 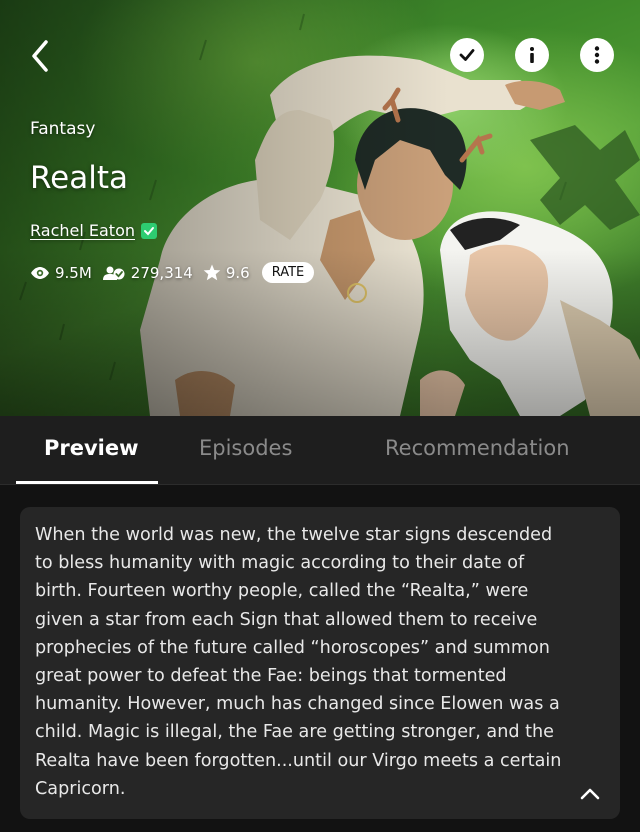 What do you see at coordinates (82, 230) in the screenshot?
I see `author-link: Rachel Eaton` at bounding box center [82, 230].